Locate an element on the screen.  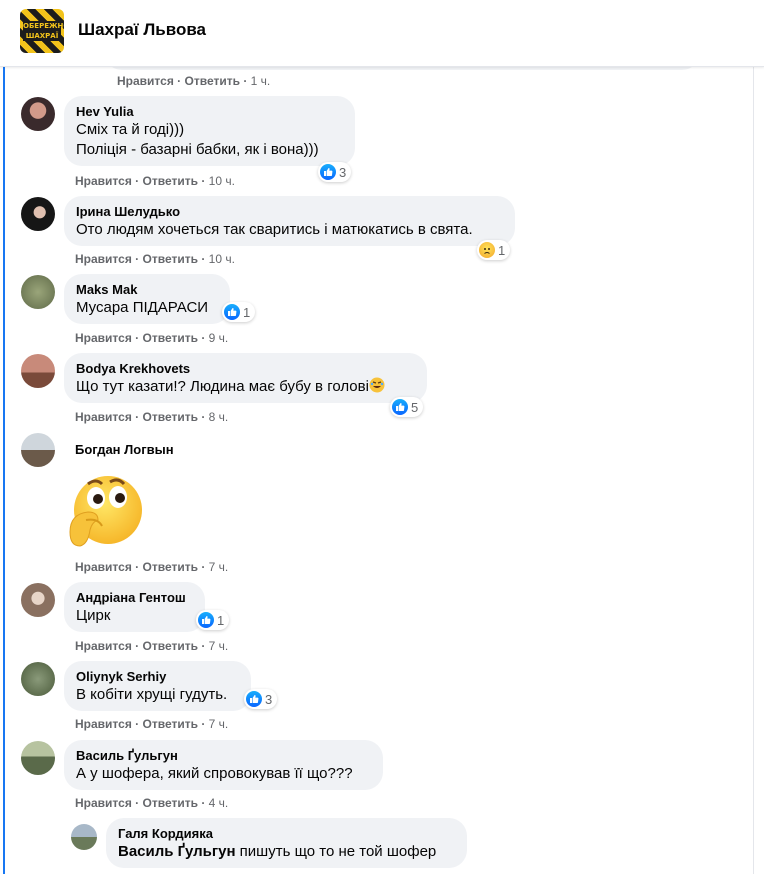
comment-bubble: Maks Mak Мусара ПІДАРАСИ is located at coordinates (147, 299).